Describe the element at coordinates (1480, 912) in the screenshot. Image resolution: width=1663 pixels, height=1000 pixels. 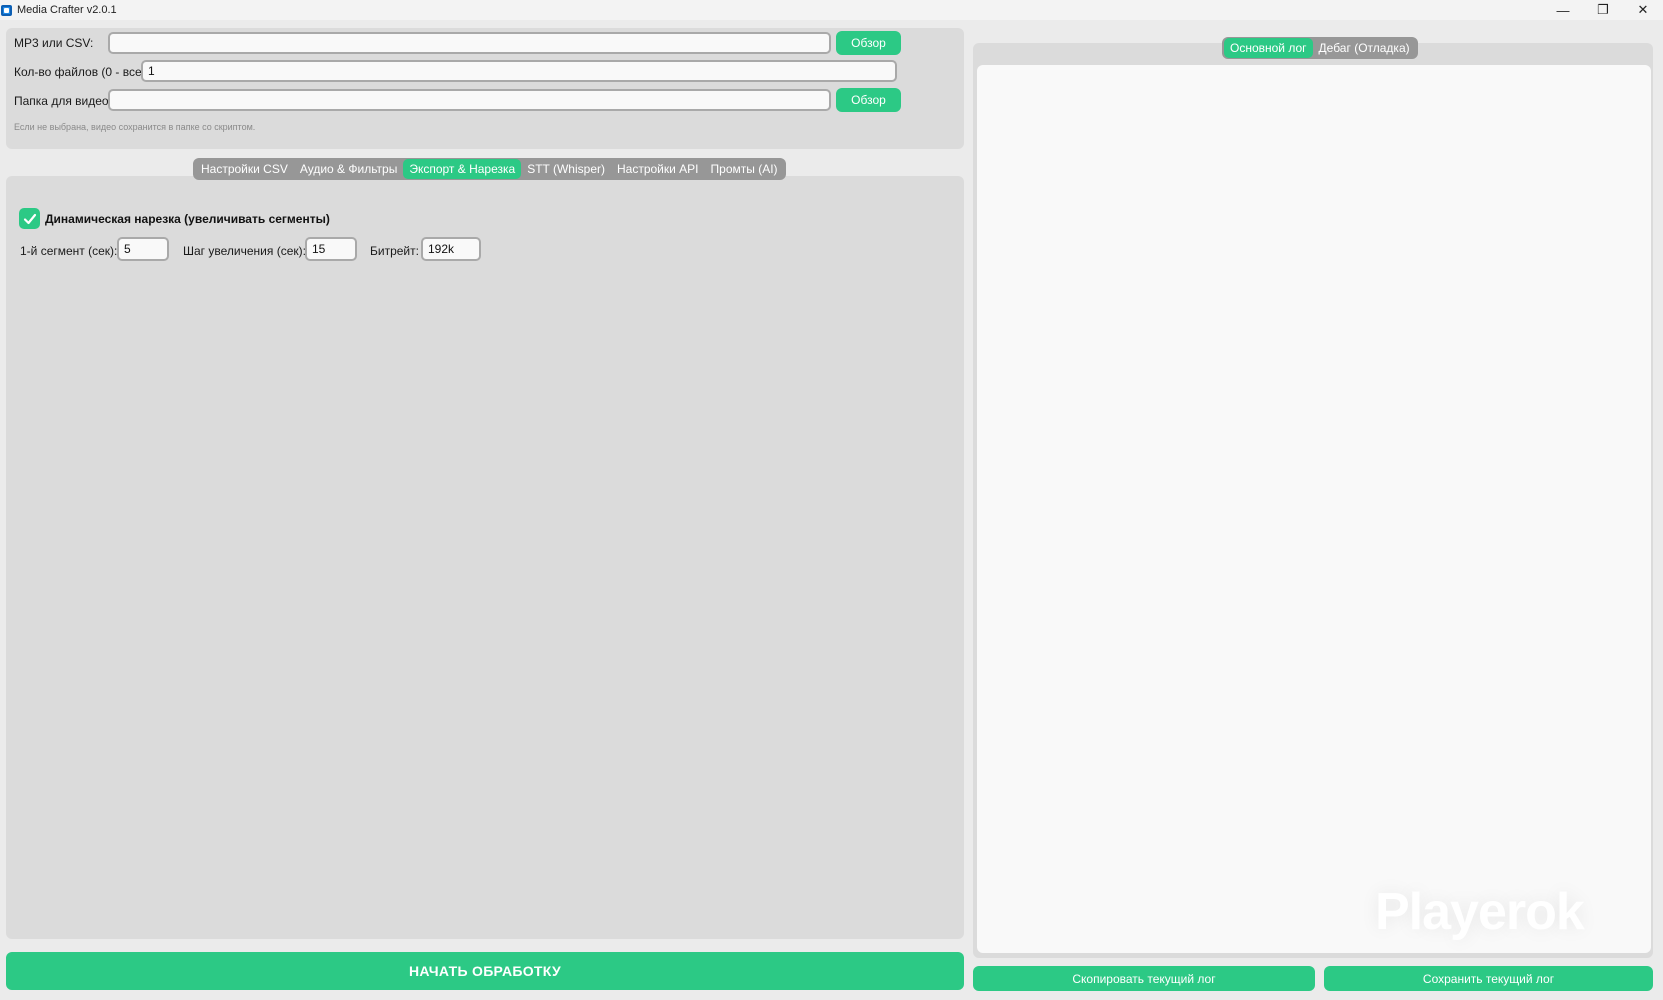
I see `watermark: Playerok` at that location.